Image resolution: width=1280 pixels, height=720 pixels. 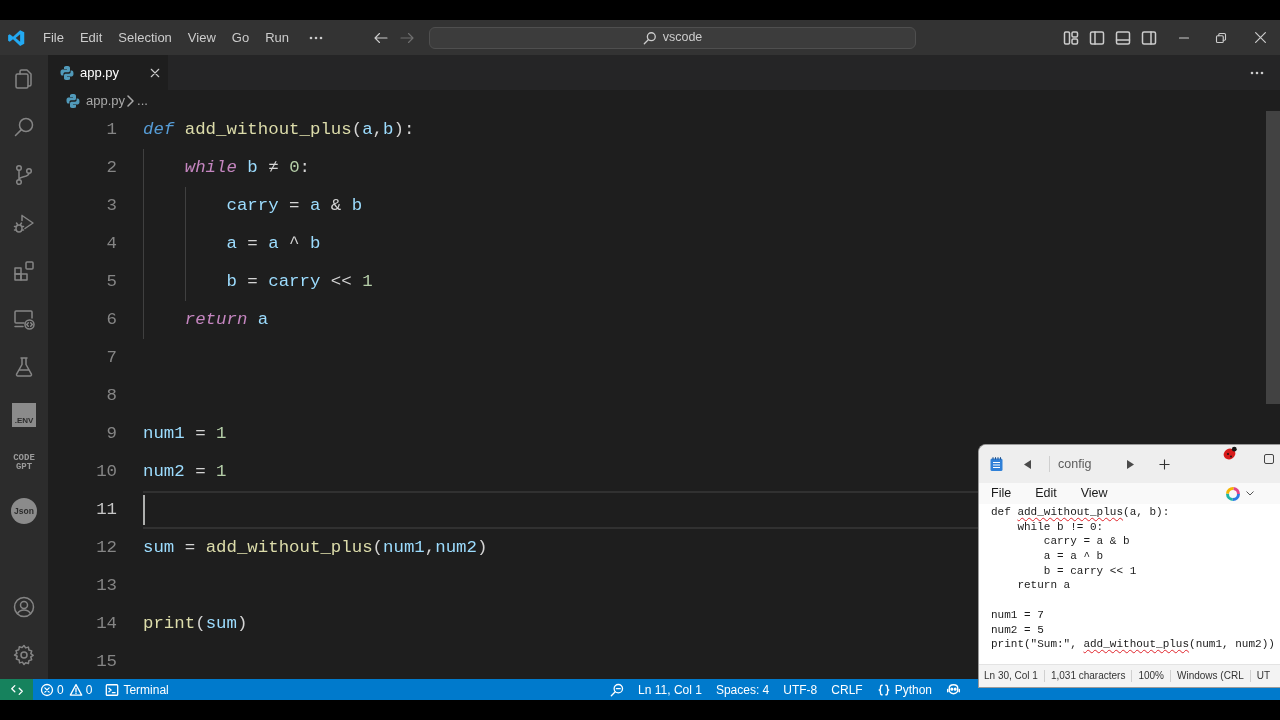 I want to click on caret-right-icon, so click(x=1131, y=464).